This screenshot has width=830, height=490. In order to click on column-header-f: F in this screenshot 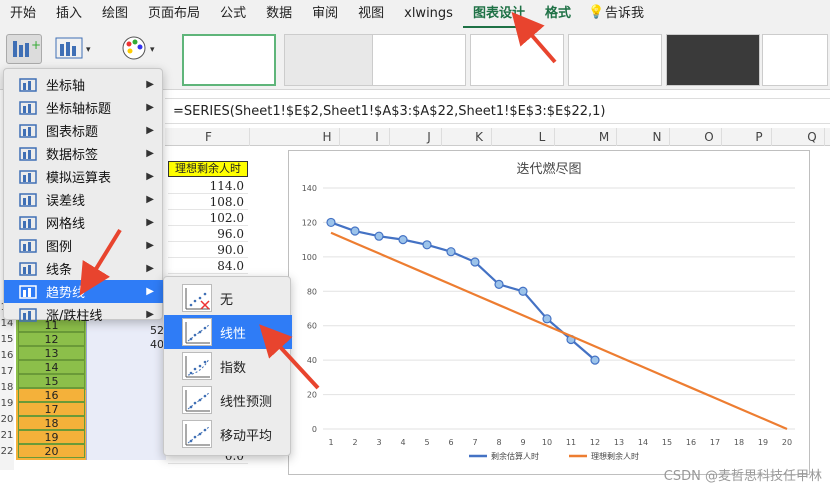, I will do `click(209, 137)`.